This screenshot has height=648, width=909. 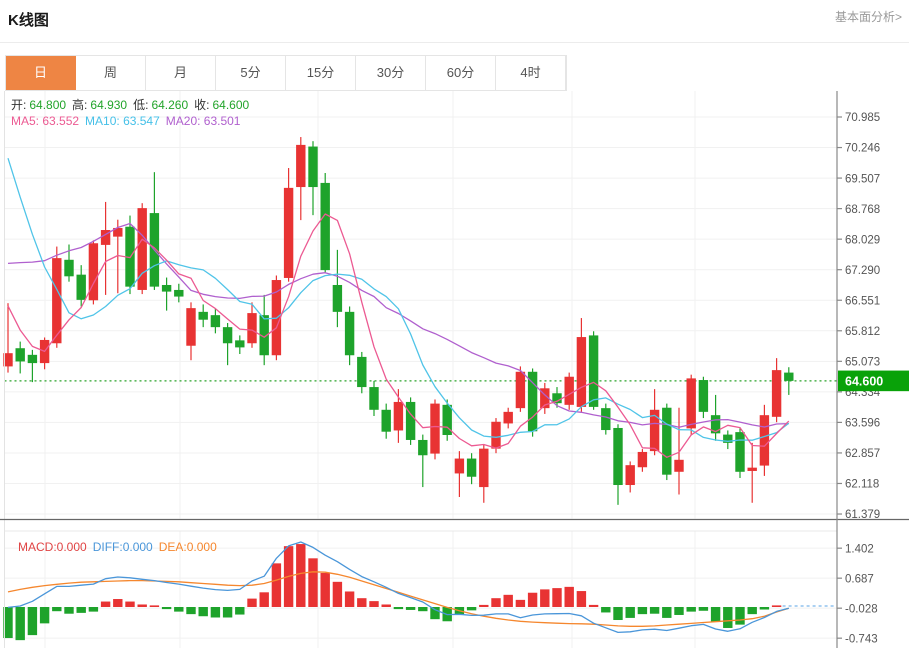 I want to click on macd-legend: MACD:0.000 DIFF:0.000 DEA:0.000, so click(x=120, y=547).